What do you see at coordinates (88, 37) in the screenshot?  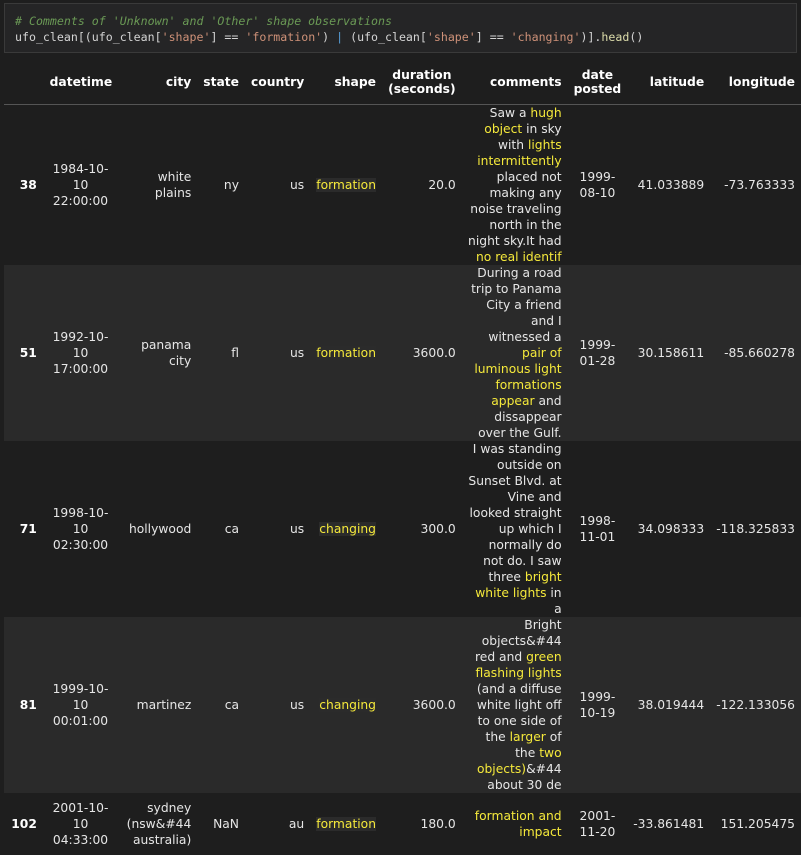 I see `code-token: ufo_clean[(ufo_clean[` at bounding box center [88, 37].